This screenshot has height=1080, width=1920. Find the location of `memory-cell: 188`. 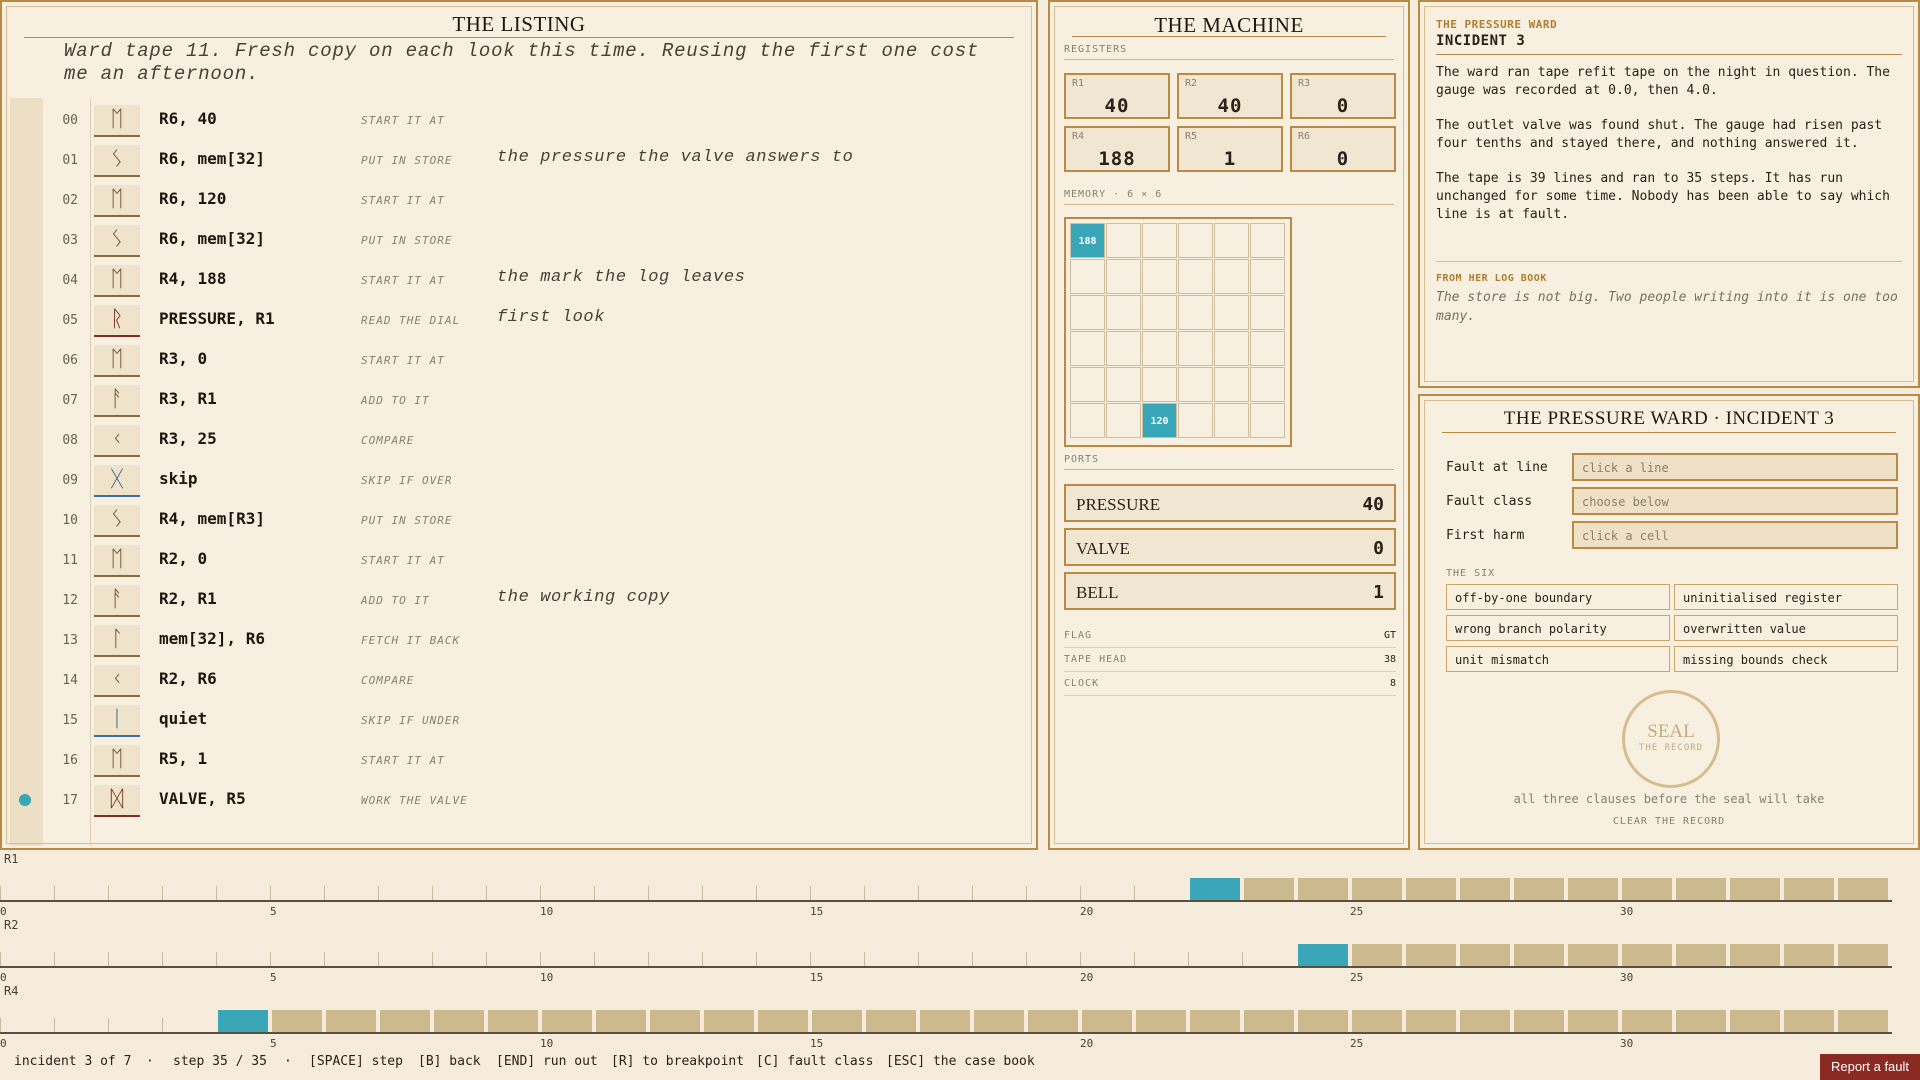

memory-cell: 188 is located at coordinates (1087, 240).